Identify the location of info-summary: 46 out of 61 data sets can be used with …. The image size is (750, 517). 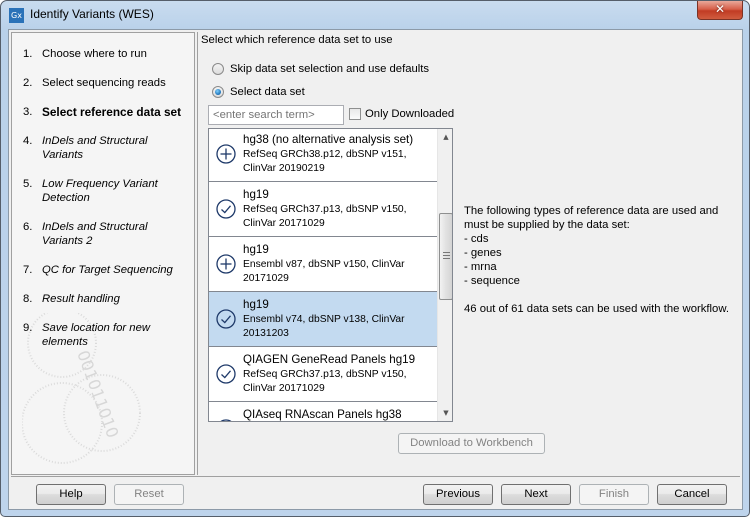
(597, 309).